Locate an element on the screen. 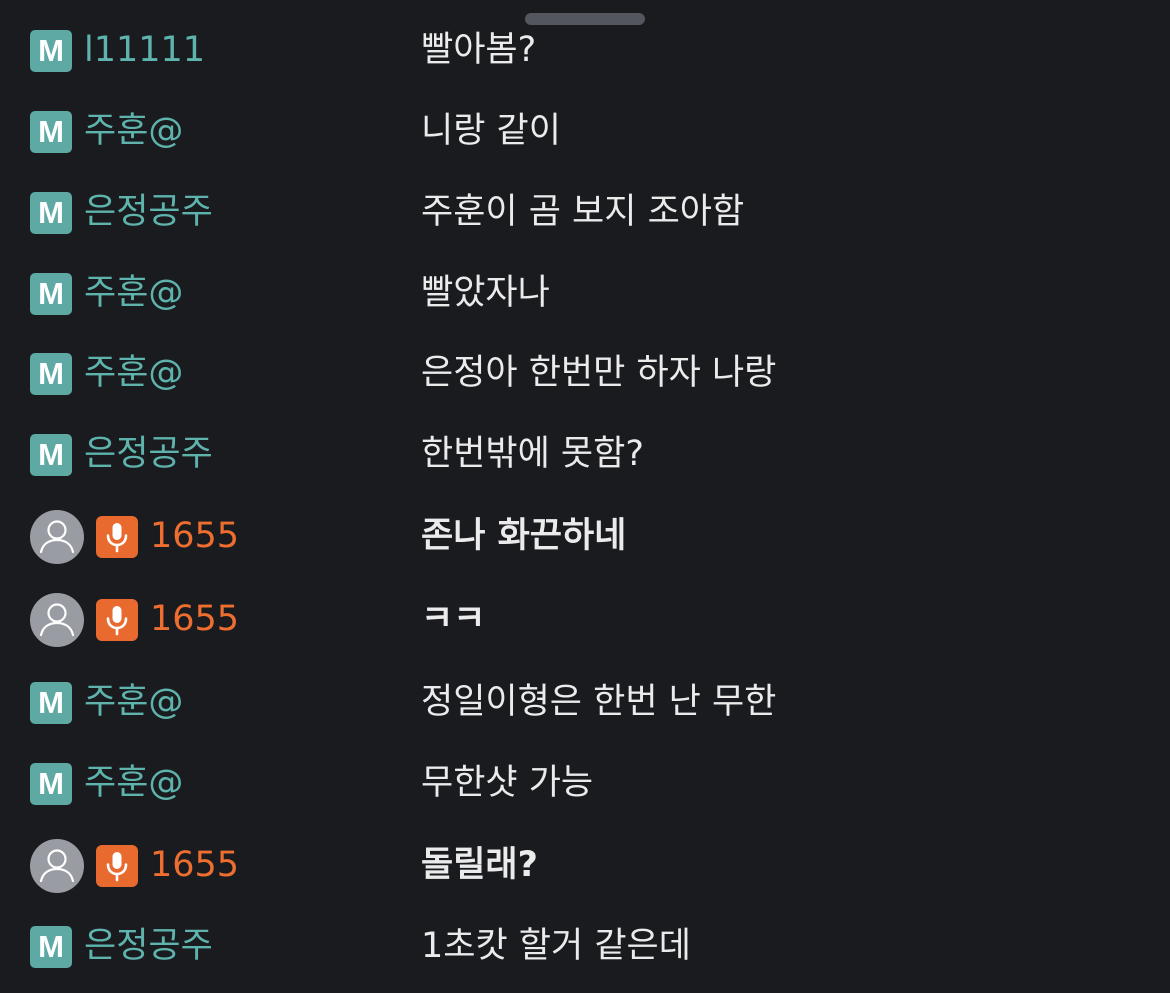 The height and width of the screenshot is (993, 1170). chat-message-text: 빨아봄? is located at coordinates (479, 50).